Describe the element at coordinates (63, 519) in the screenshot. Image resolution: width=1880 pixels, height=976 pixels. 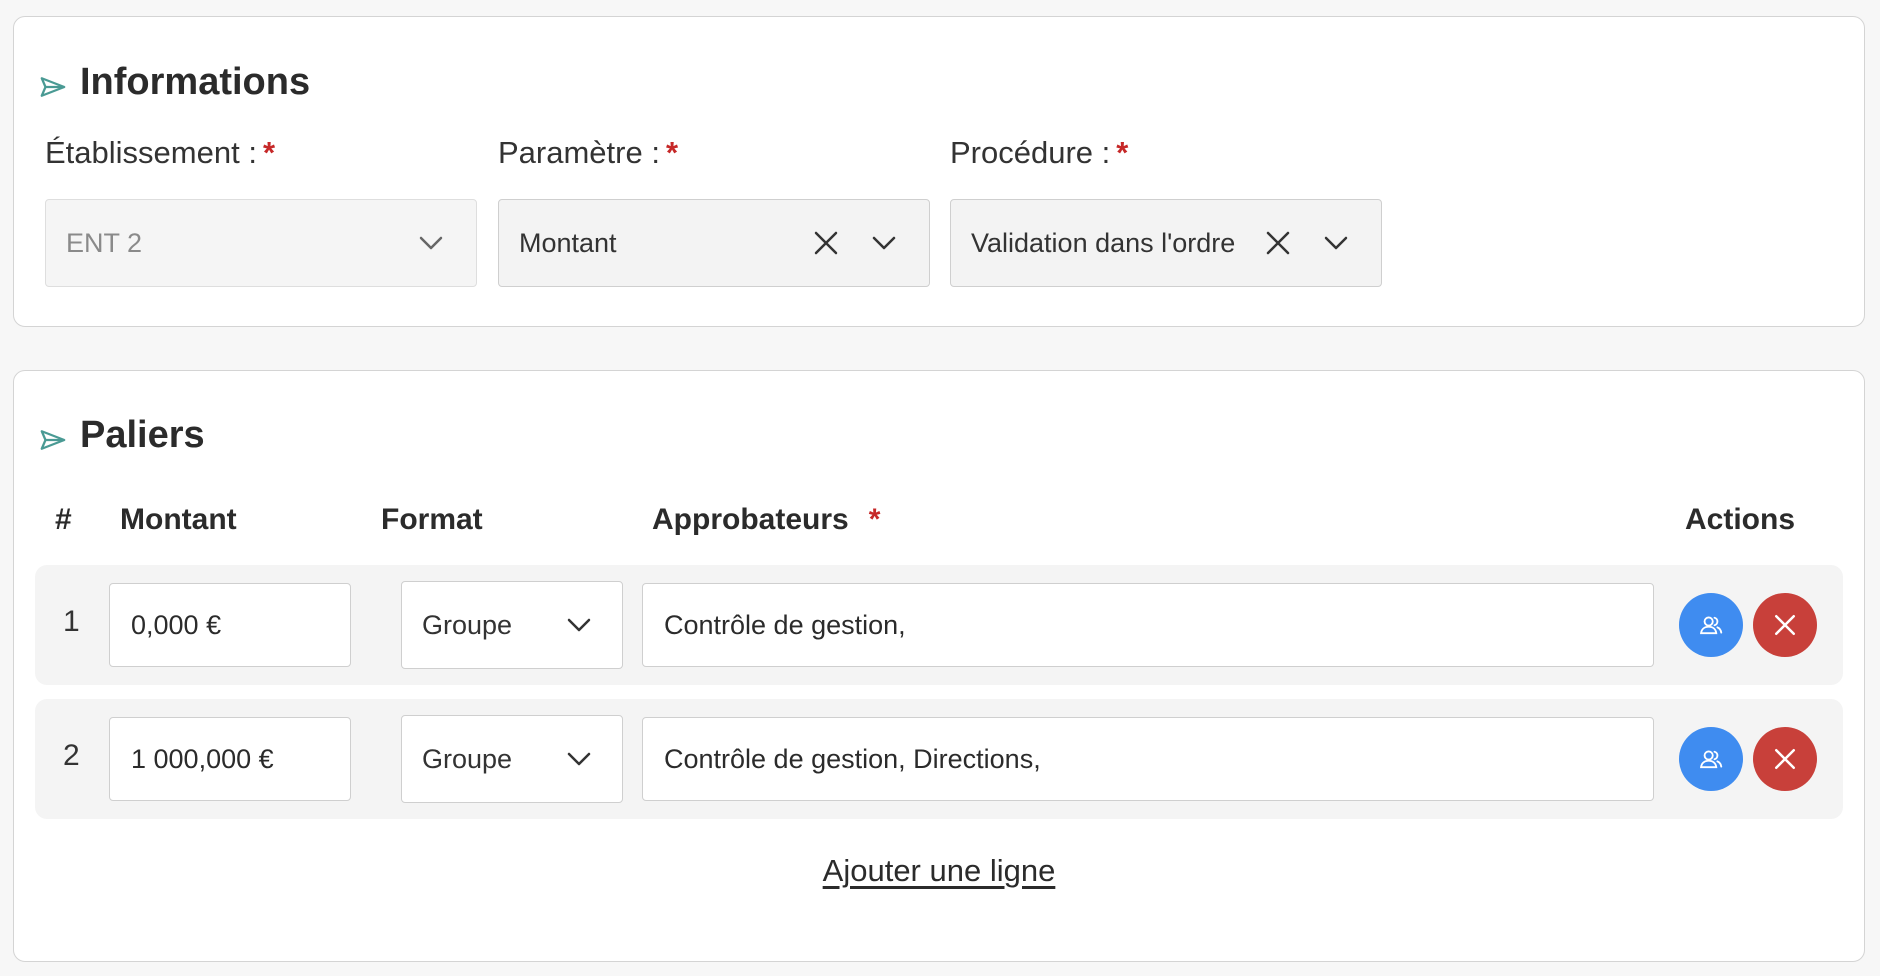
I see `column-header-number: #` at that location.